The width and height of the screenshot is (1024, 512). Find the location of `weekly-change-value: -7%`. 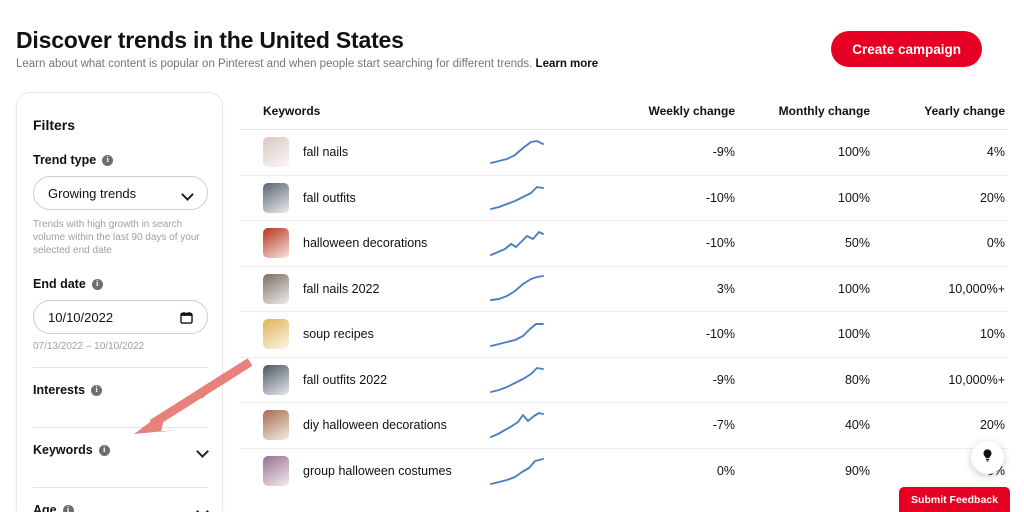

weekly-change-value: -7% is located at coordinates (723, 425).